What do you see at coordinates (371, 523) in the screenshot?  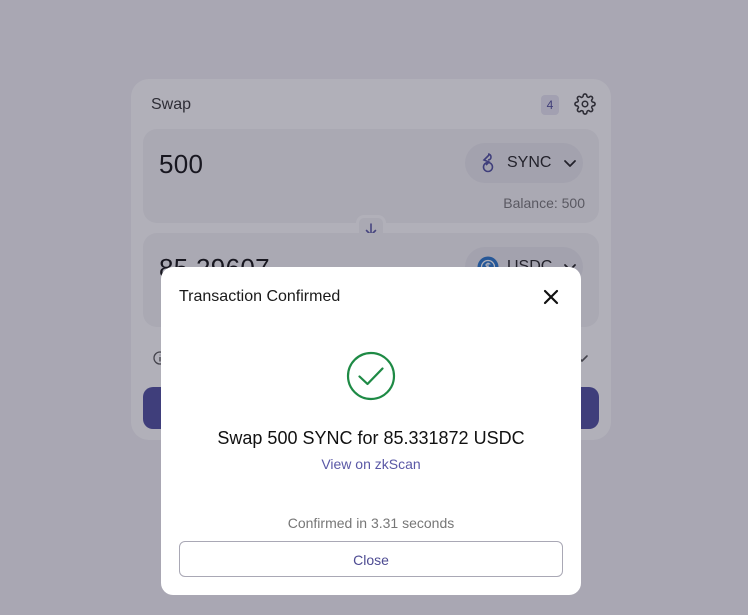 I see `confirmation-time: Confirmed in 3.31 seconds` at bounding box center [371, 523].